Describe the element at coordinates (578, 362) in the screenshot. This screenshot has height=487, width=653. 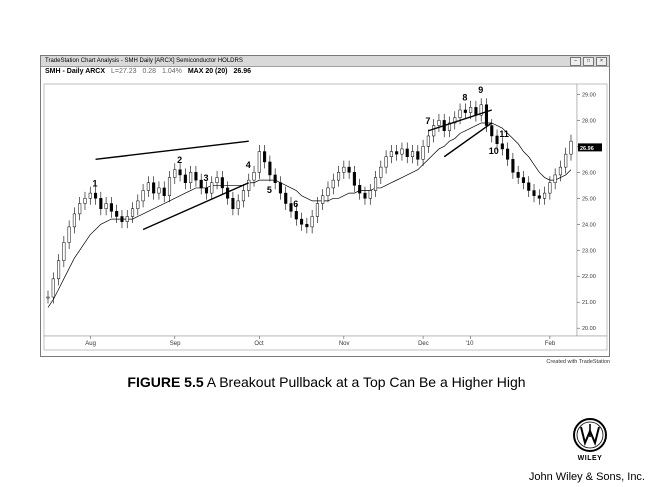
I see `tradestation-credit: Created with TradeStation` at that location.